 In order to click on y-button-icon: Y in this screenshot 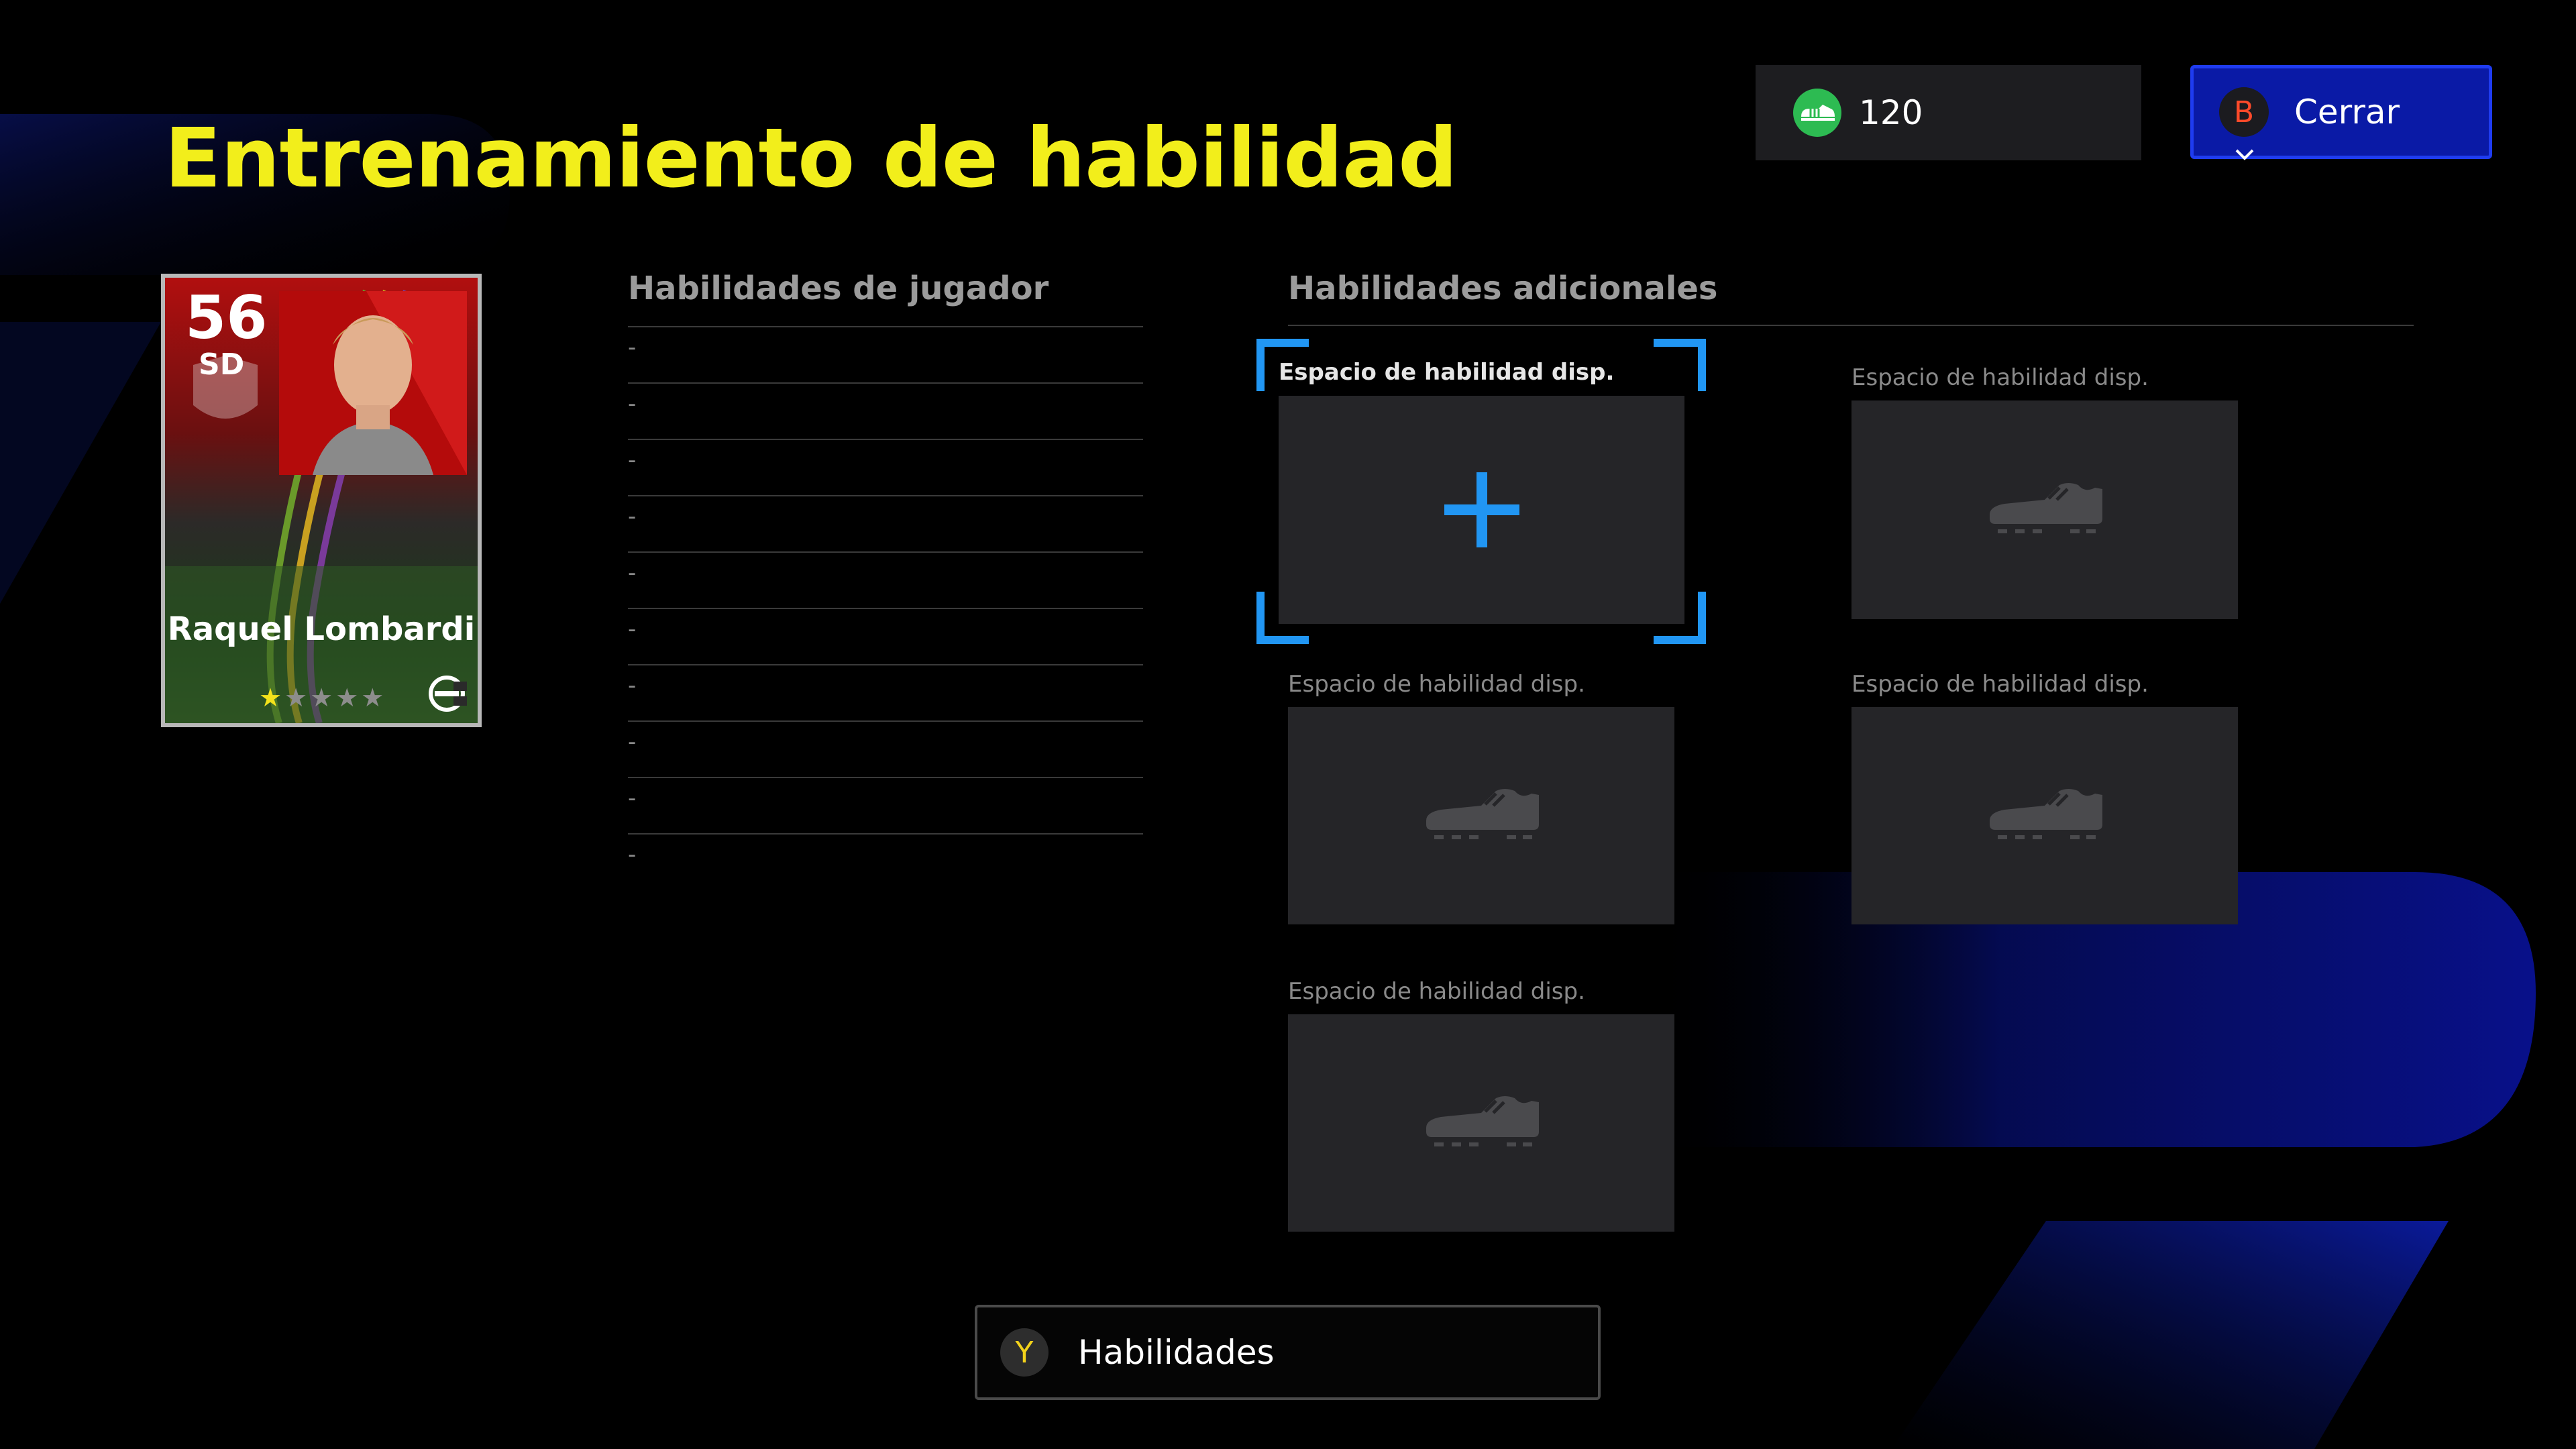, I will do `click(1024, 1352)`.